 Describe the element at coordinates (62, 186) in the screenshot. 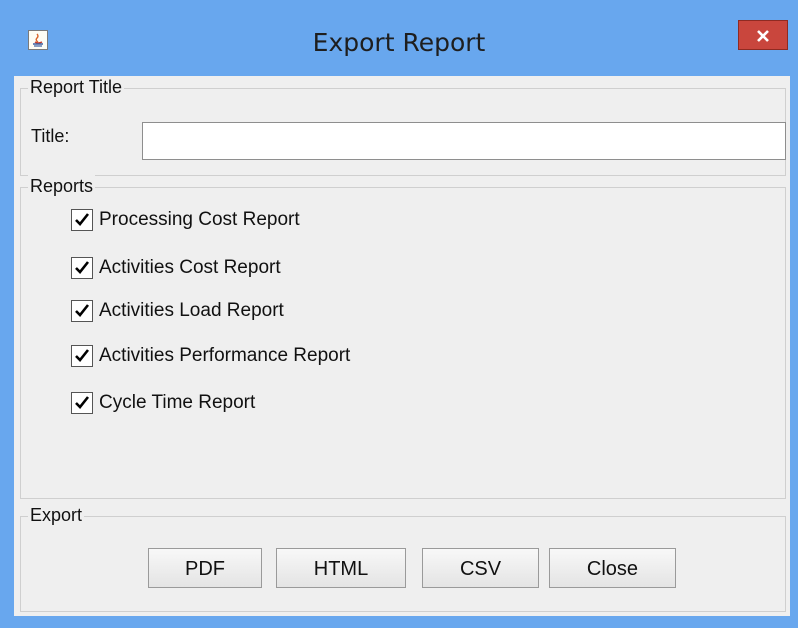

I see `reports-legend: Reports` at that location.